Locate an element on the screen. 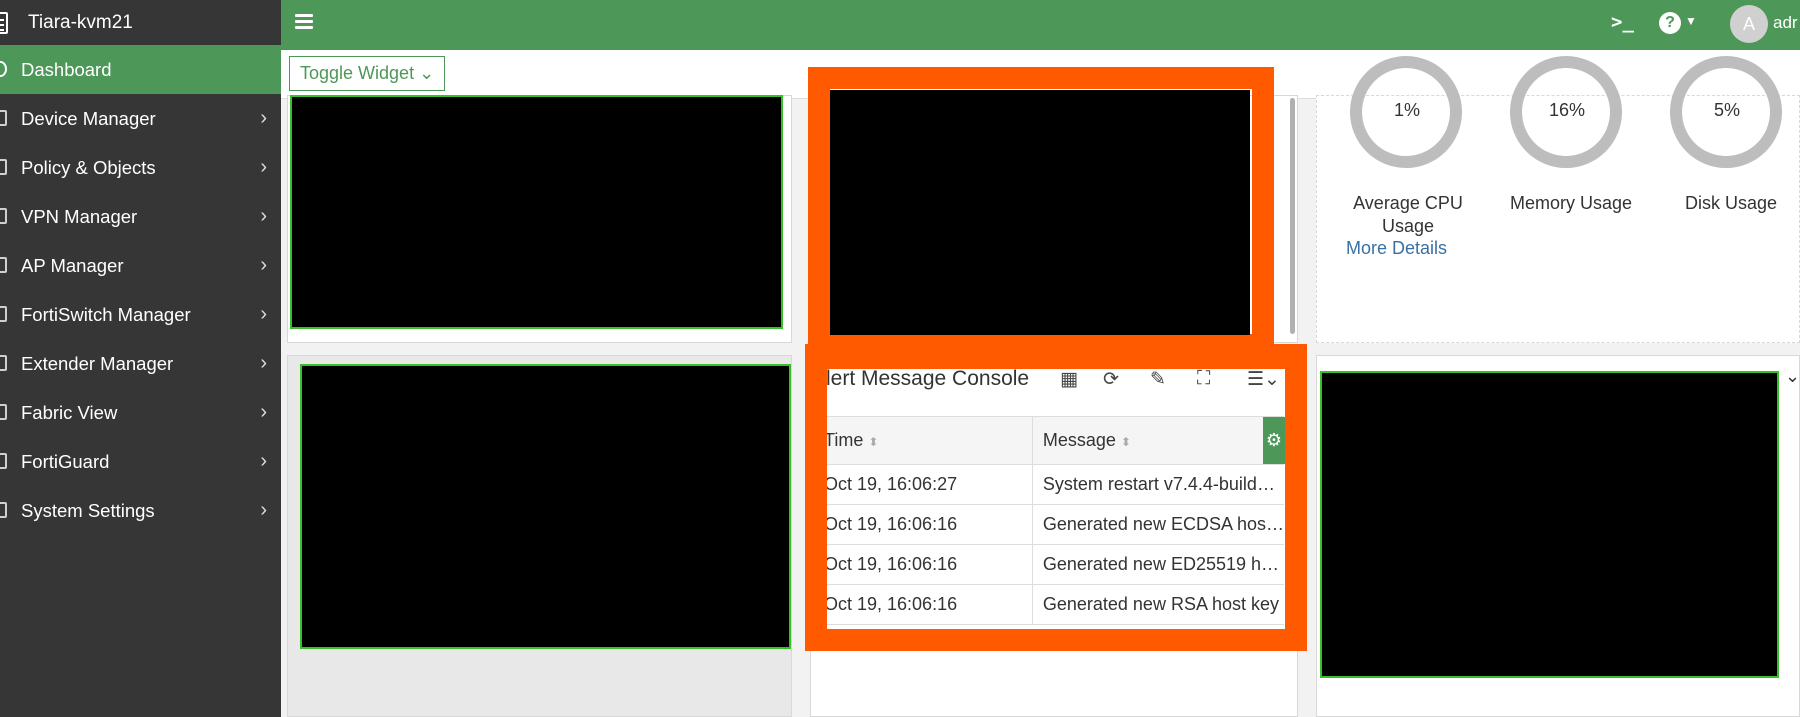 The height and width of the screenshot is (717, 1800). sidebar-item-vpn-manager: VPN Manager › is located at coordinates (140, 216).